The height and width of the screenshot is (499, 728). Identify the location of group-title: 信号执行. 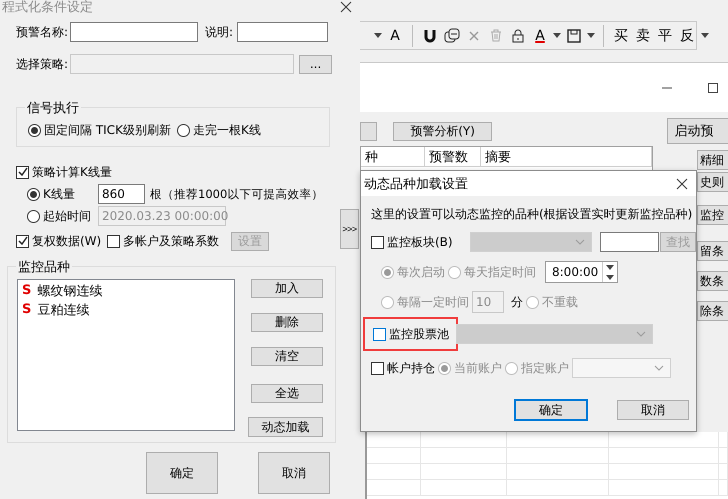
(53, 108).